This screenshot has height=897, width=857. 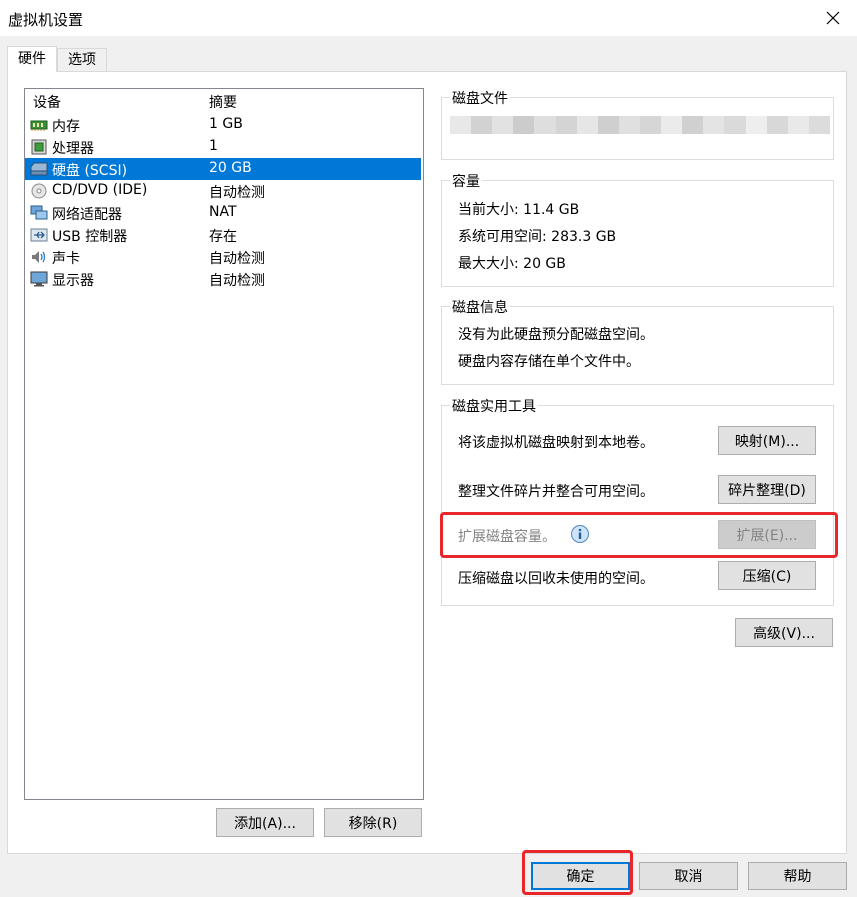 What do you see at coordinates (47, 102) in the screenshot?
I see `column-header-device: 设备` at bounding box center [47, 102].